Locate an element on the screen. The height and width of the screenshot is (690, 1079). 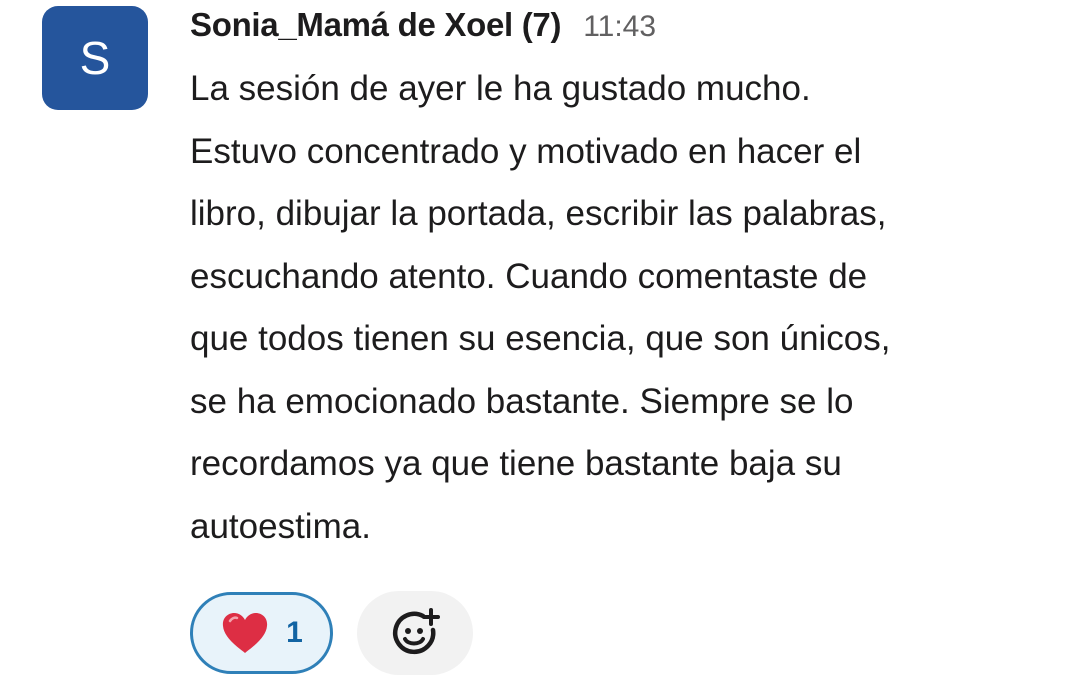
reaction-bar: 1 is located at coordinates (331, 633).